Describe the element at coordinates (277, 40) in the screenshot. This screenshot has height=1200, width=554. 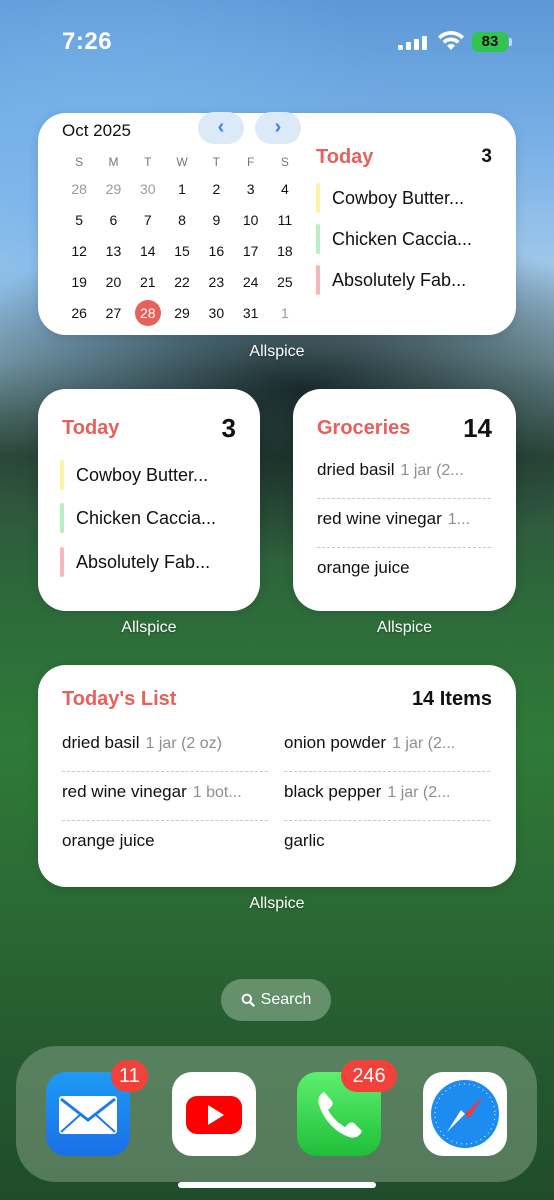
I see `status-bar: 7:26 83` at that location.